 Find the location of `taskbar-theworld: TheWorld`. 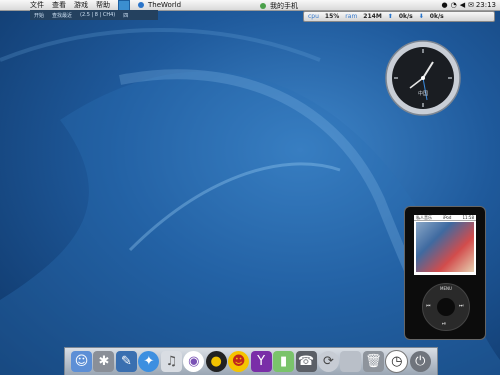

taskbar-theworld: TheWorld is located at coordinates (159, 5).